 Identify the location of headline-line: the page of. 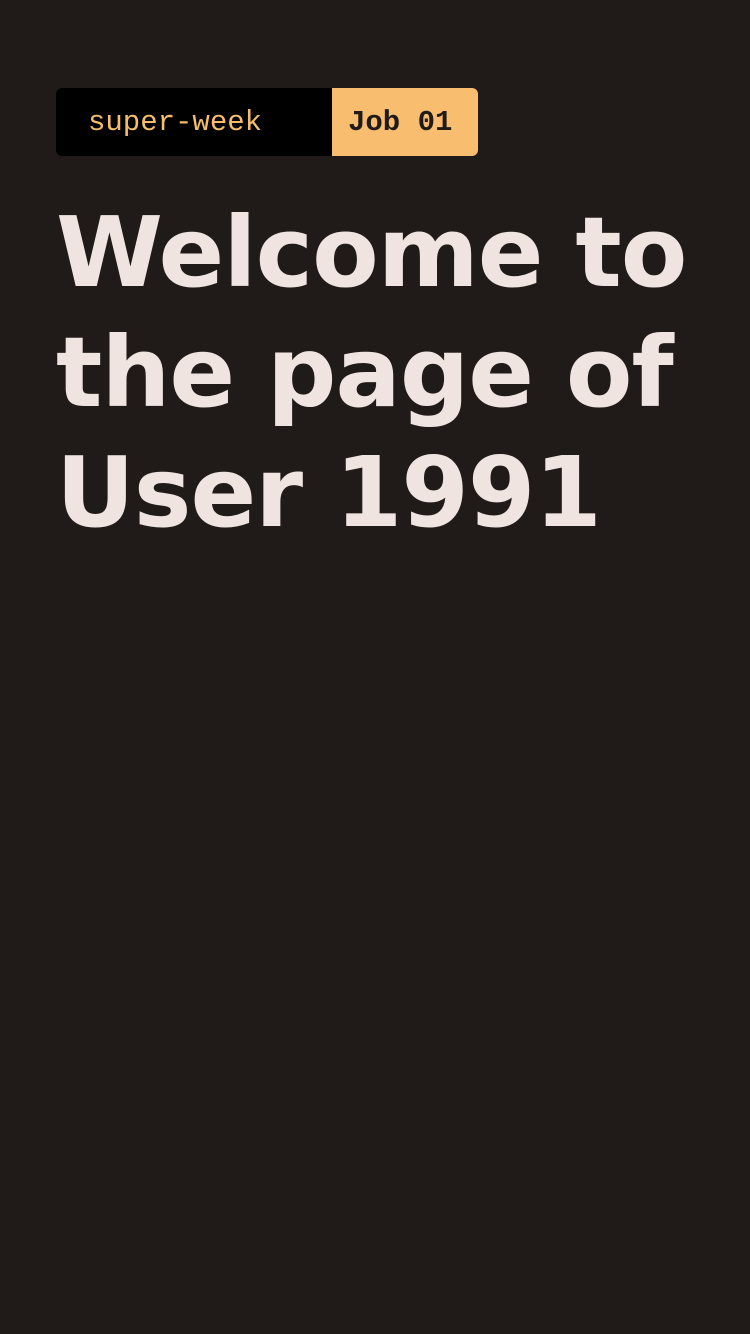
(365, 372).